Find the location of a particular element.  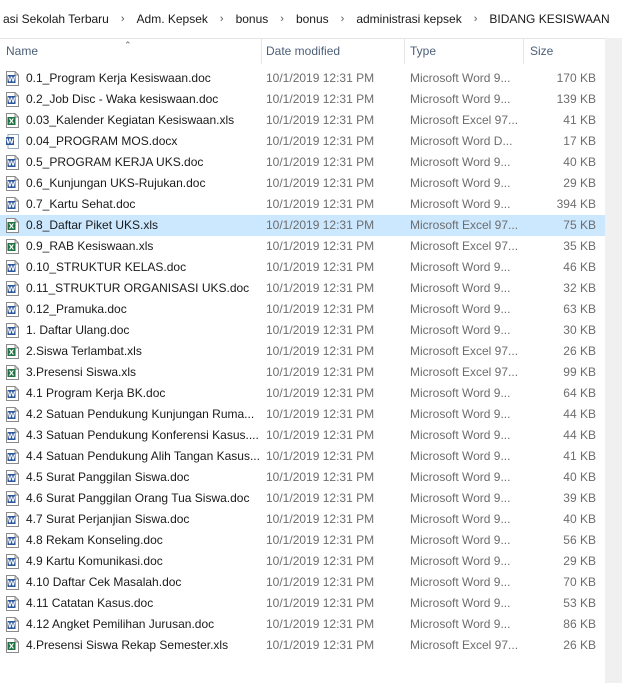

file-size: 170 KB is located at coordinates (576, 78).